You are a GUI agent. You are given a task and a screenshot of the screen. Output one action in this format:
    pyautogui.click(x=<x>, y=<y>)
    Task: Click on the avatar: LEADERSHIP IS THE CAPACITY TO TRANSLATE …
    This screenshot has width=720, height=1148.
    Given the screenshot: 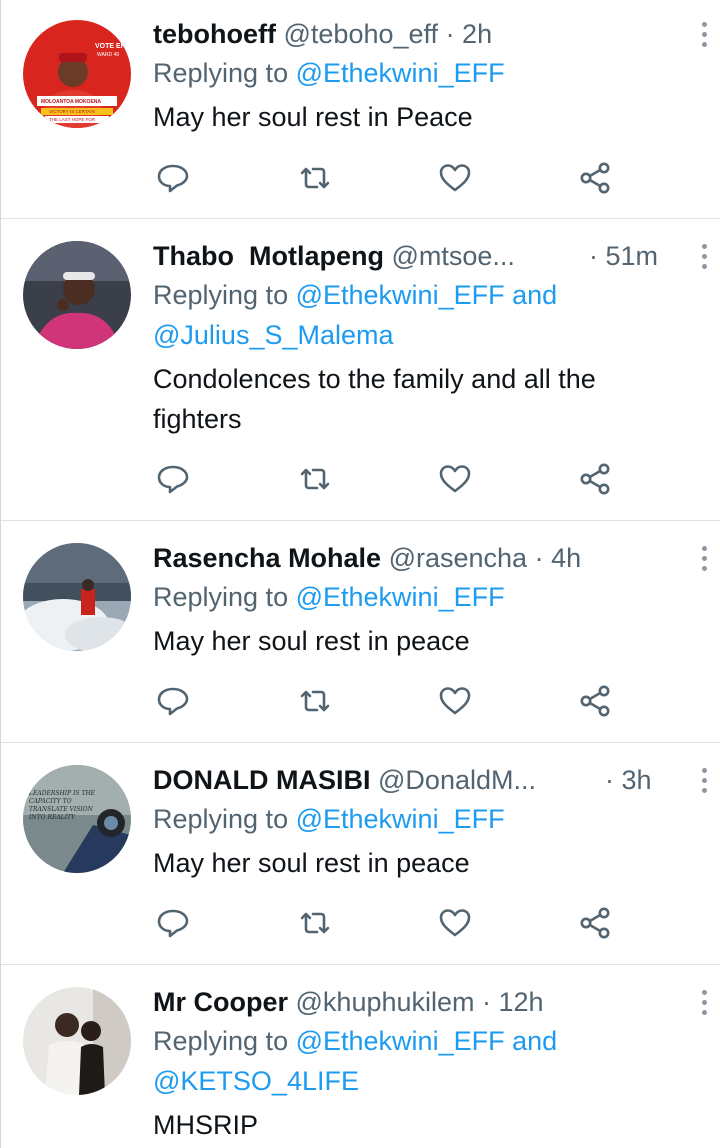 What is the action you would take?
    pyautogui.click(x=77, y=819)
    